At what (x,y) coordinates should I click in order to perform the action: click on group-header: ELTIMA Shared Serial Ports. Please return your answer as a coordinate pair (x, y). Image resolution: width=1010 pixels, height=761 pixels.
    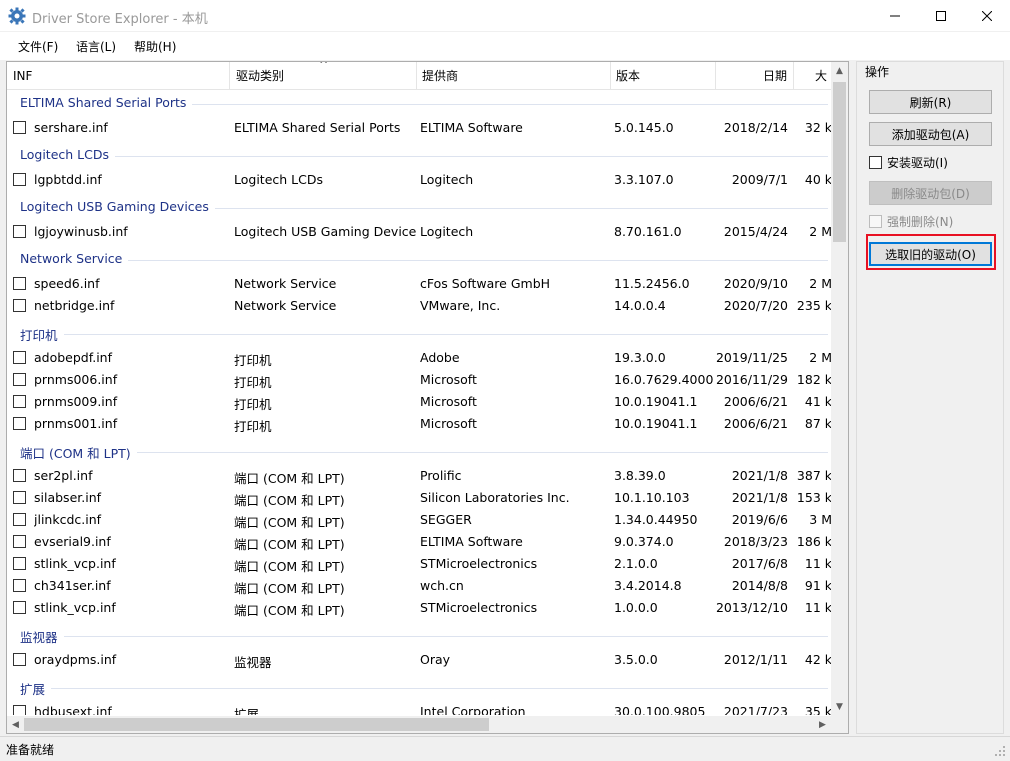
    Looking at the image, I should click on (424, 104).